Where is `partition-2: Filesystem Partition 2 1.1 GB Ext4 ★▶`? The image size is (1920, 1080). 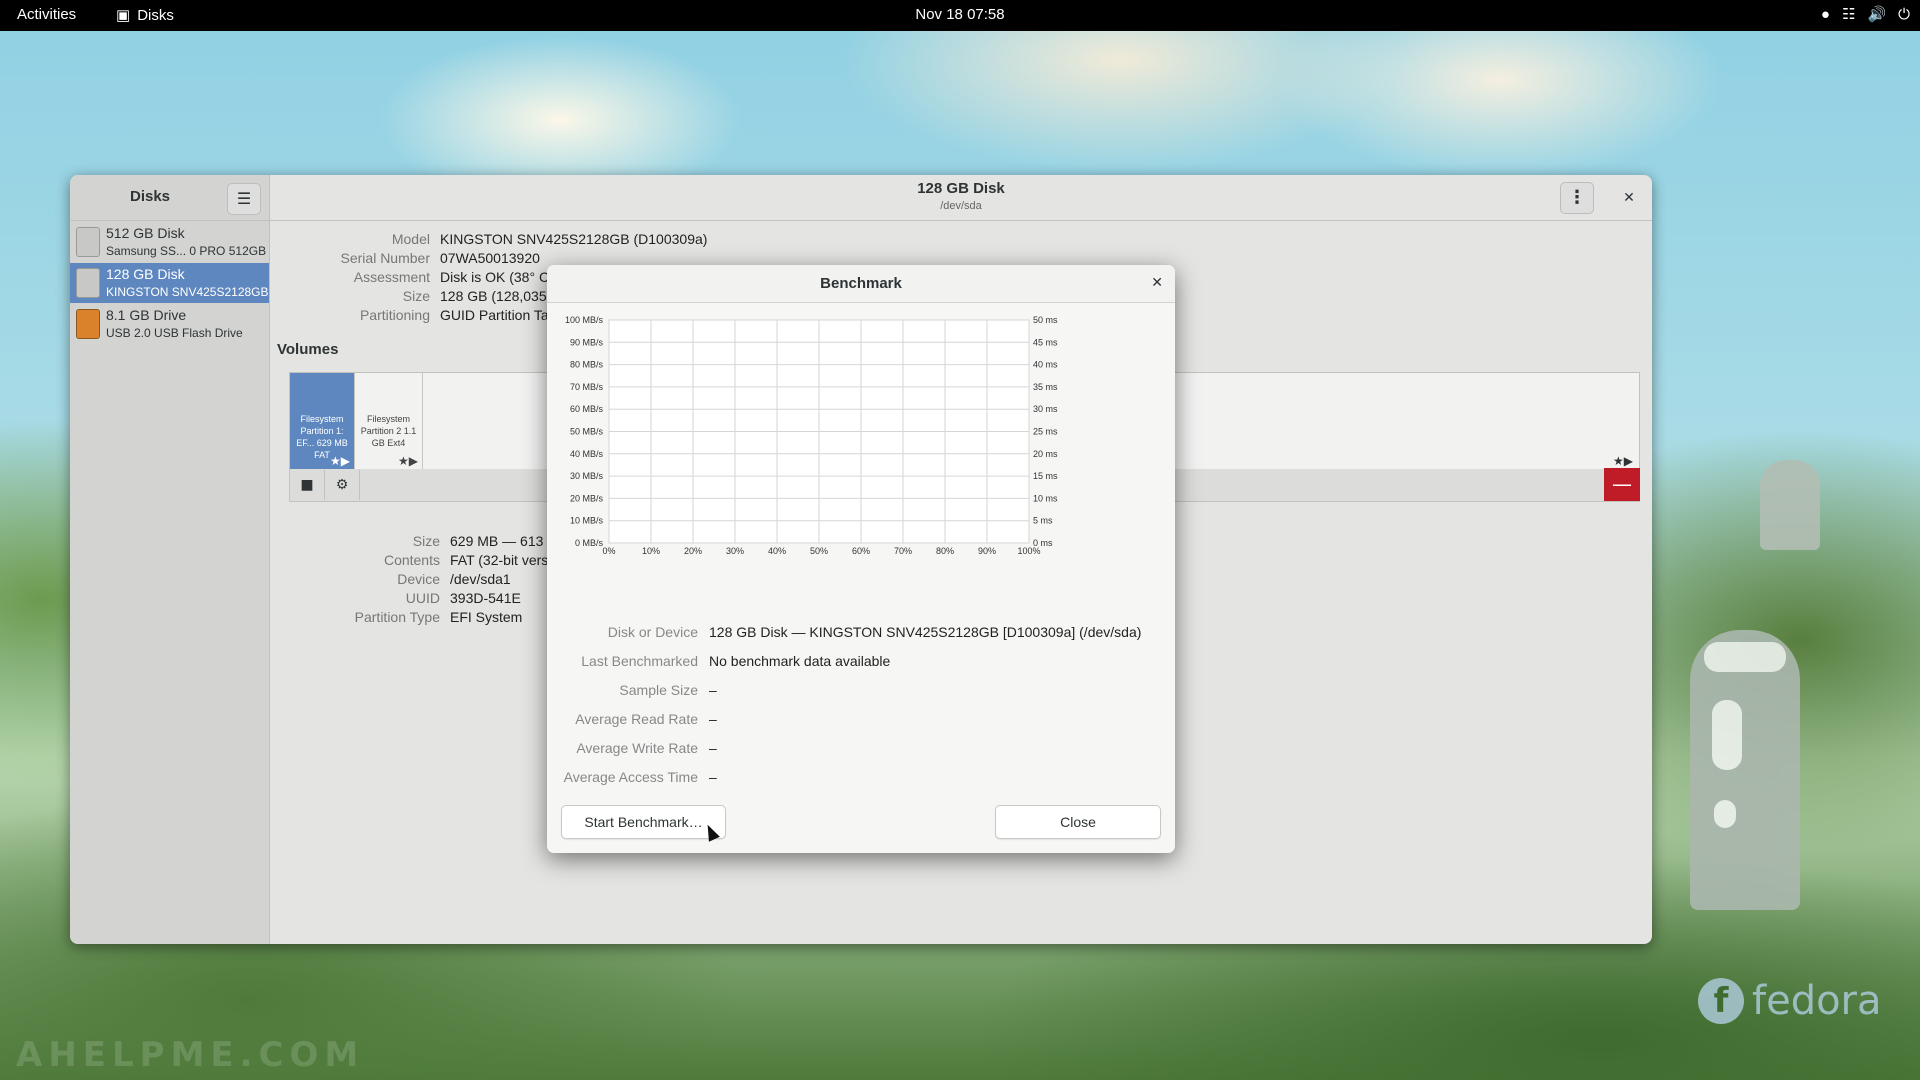
partition-2: Filesystem Partition 2 1.1 GB Ext4 ★▶ is located at coordinates (389, 421).